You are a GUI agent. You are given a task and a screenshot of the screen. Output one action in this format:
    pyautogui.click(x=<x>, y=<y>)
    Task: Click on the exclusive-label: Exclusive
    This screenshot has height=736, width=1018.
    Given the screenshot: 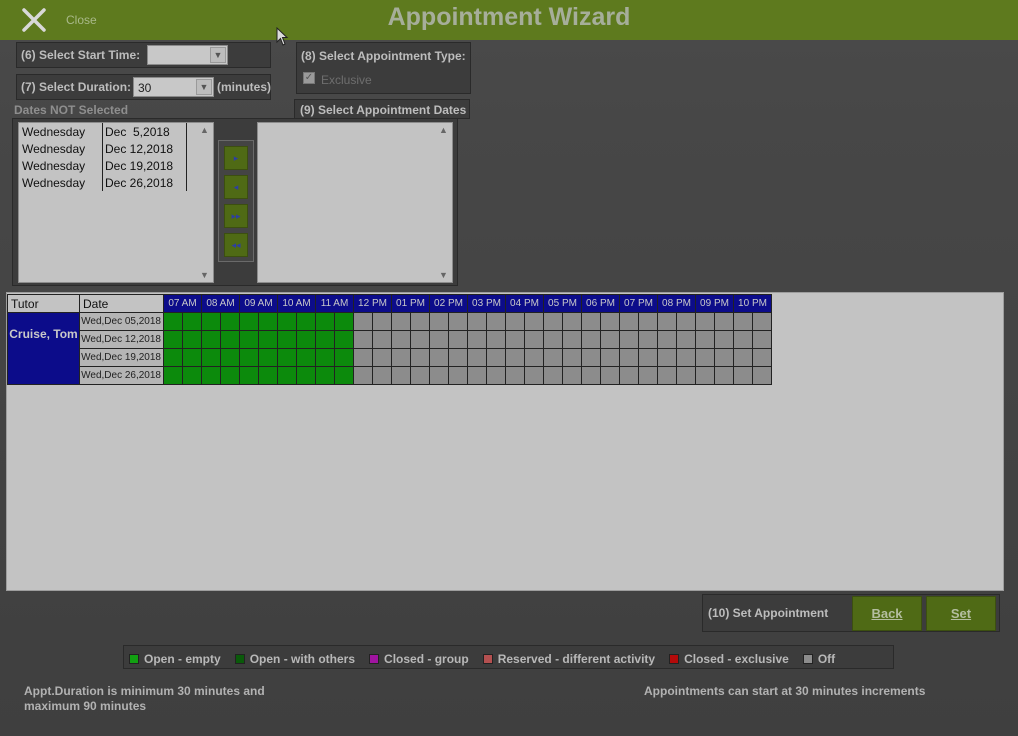 What is the action you would take?
    pyautogui.click(x=346, y=80)
    